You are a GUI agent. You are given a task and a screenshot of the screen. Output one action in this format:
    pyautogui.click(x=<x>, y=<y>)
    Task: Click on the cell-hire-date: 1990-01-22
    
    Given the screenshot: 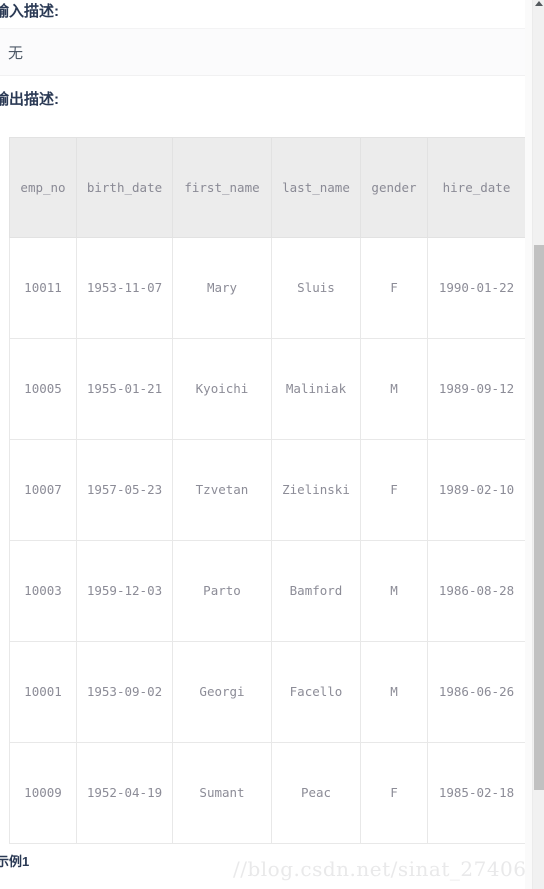 What is the action you would take?
    pyautogui.click(x=476, y=288)
    